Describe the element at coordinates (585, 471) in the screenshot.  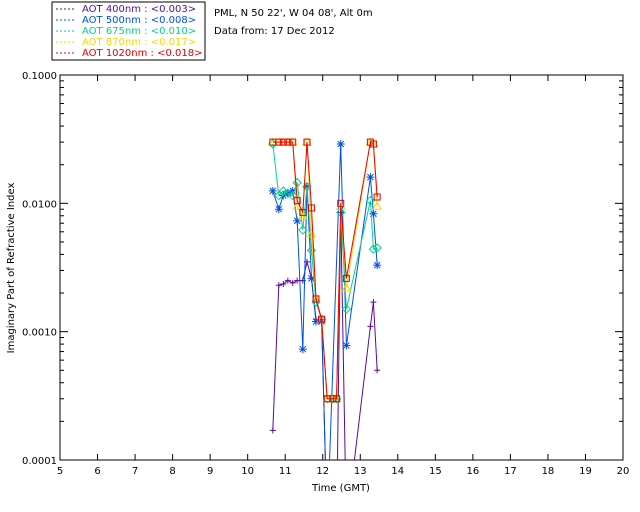
I see `x-tick-label: 19` at that location.